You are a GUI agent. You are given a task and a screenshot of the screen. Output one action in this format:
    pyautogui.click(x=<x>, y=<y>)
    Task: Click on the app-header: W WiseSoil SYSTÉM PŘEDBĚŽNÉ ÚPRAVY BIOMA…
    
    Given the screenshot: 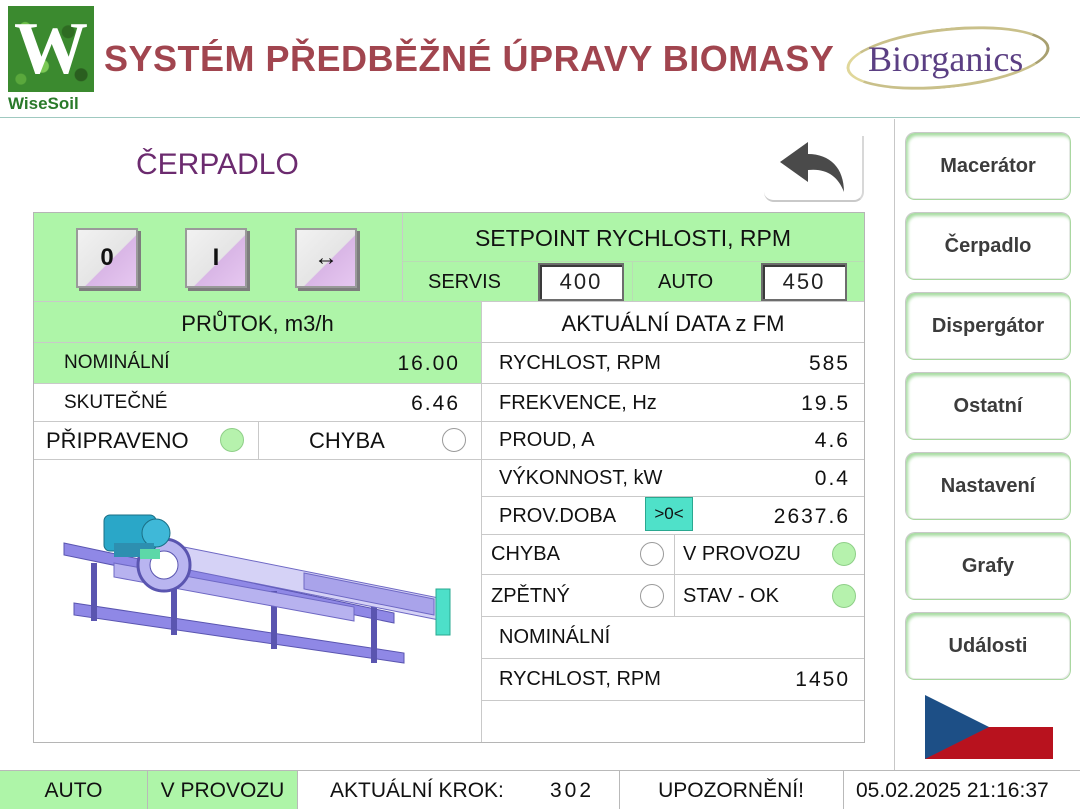 What is the action you would take?
    pyautogui.click(x=540, y=59)
    